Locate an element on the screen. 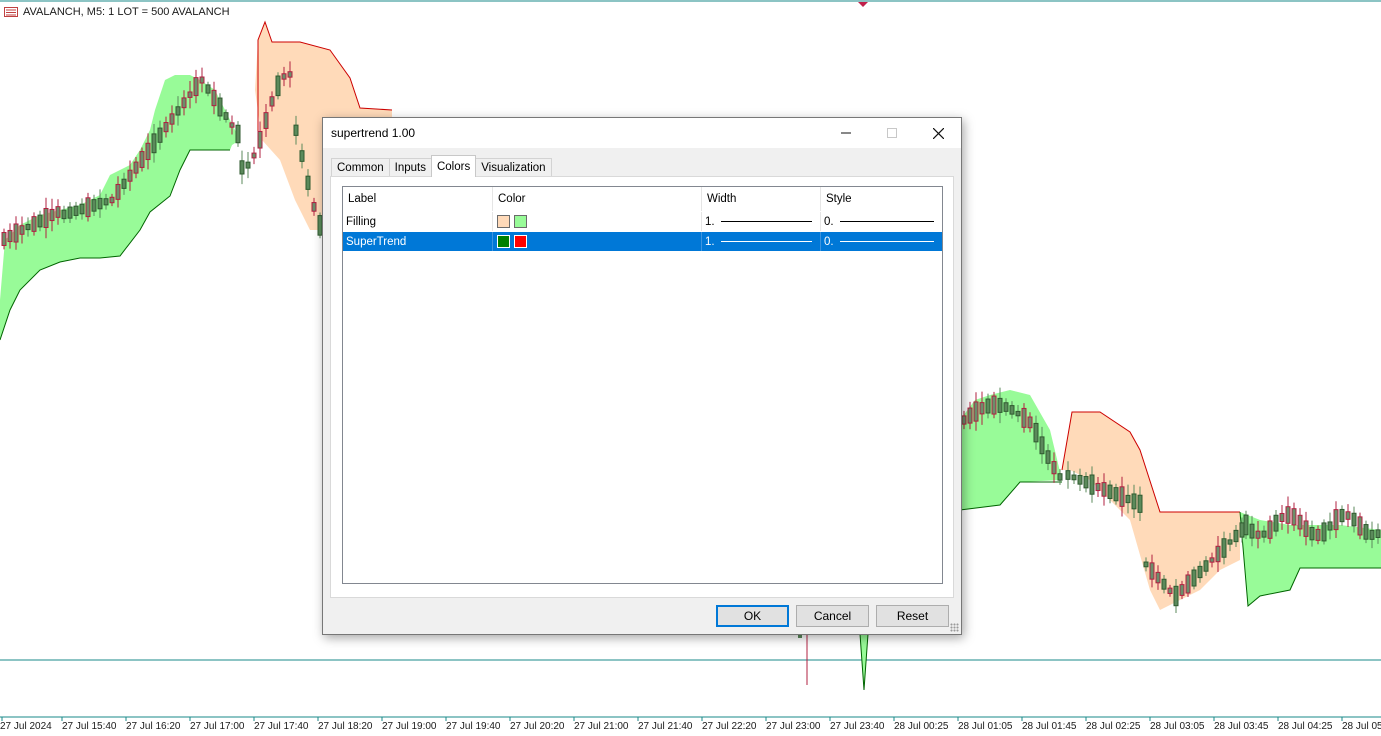 The height and width of the screenshot is (736, 1381). row-color-cell is located at coordinates (597, 241).